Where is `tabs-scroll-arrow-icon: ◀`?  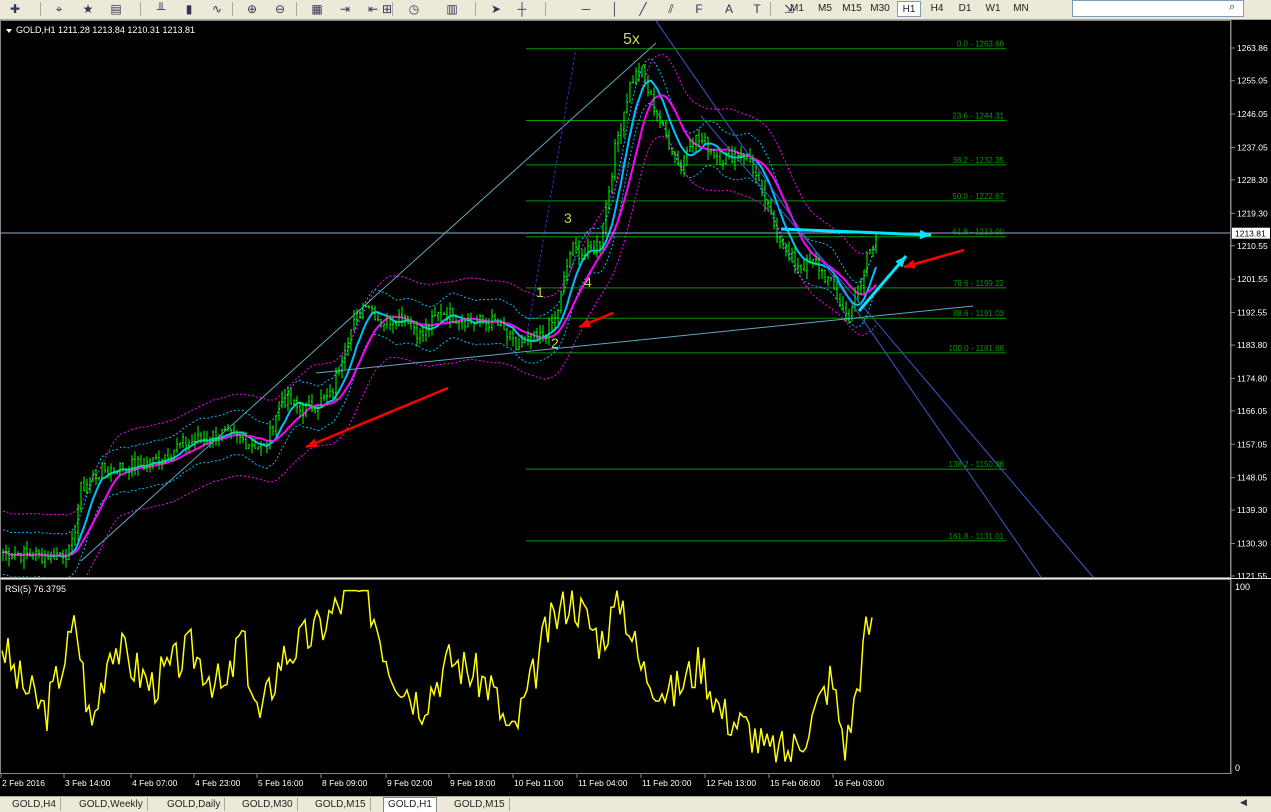
tabs-scroll-arrow-icon: ◀ is located at coordinates (1245, 803).